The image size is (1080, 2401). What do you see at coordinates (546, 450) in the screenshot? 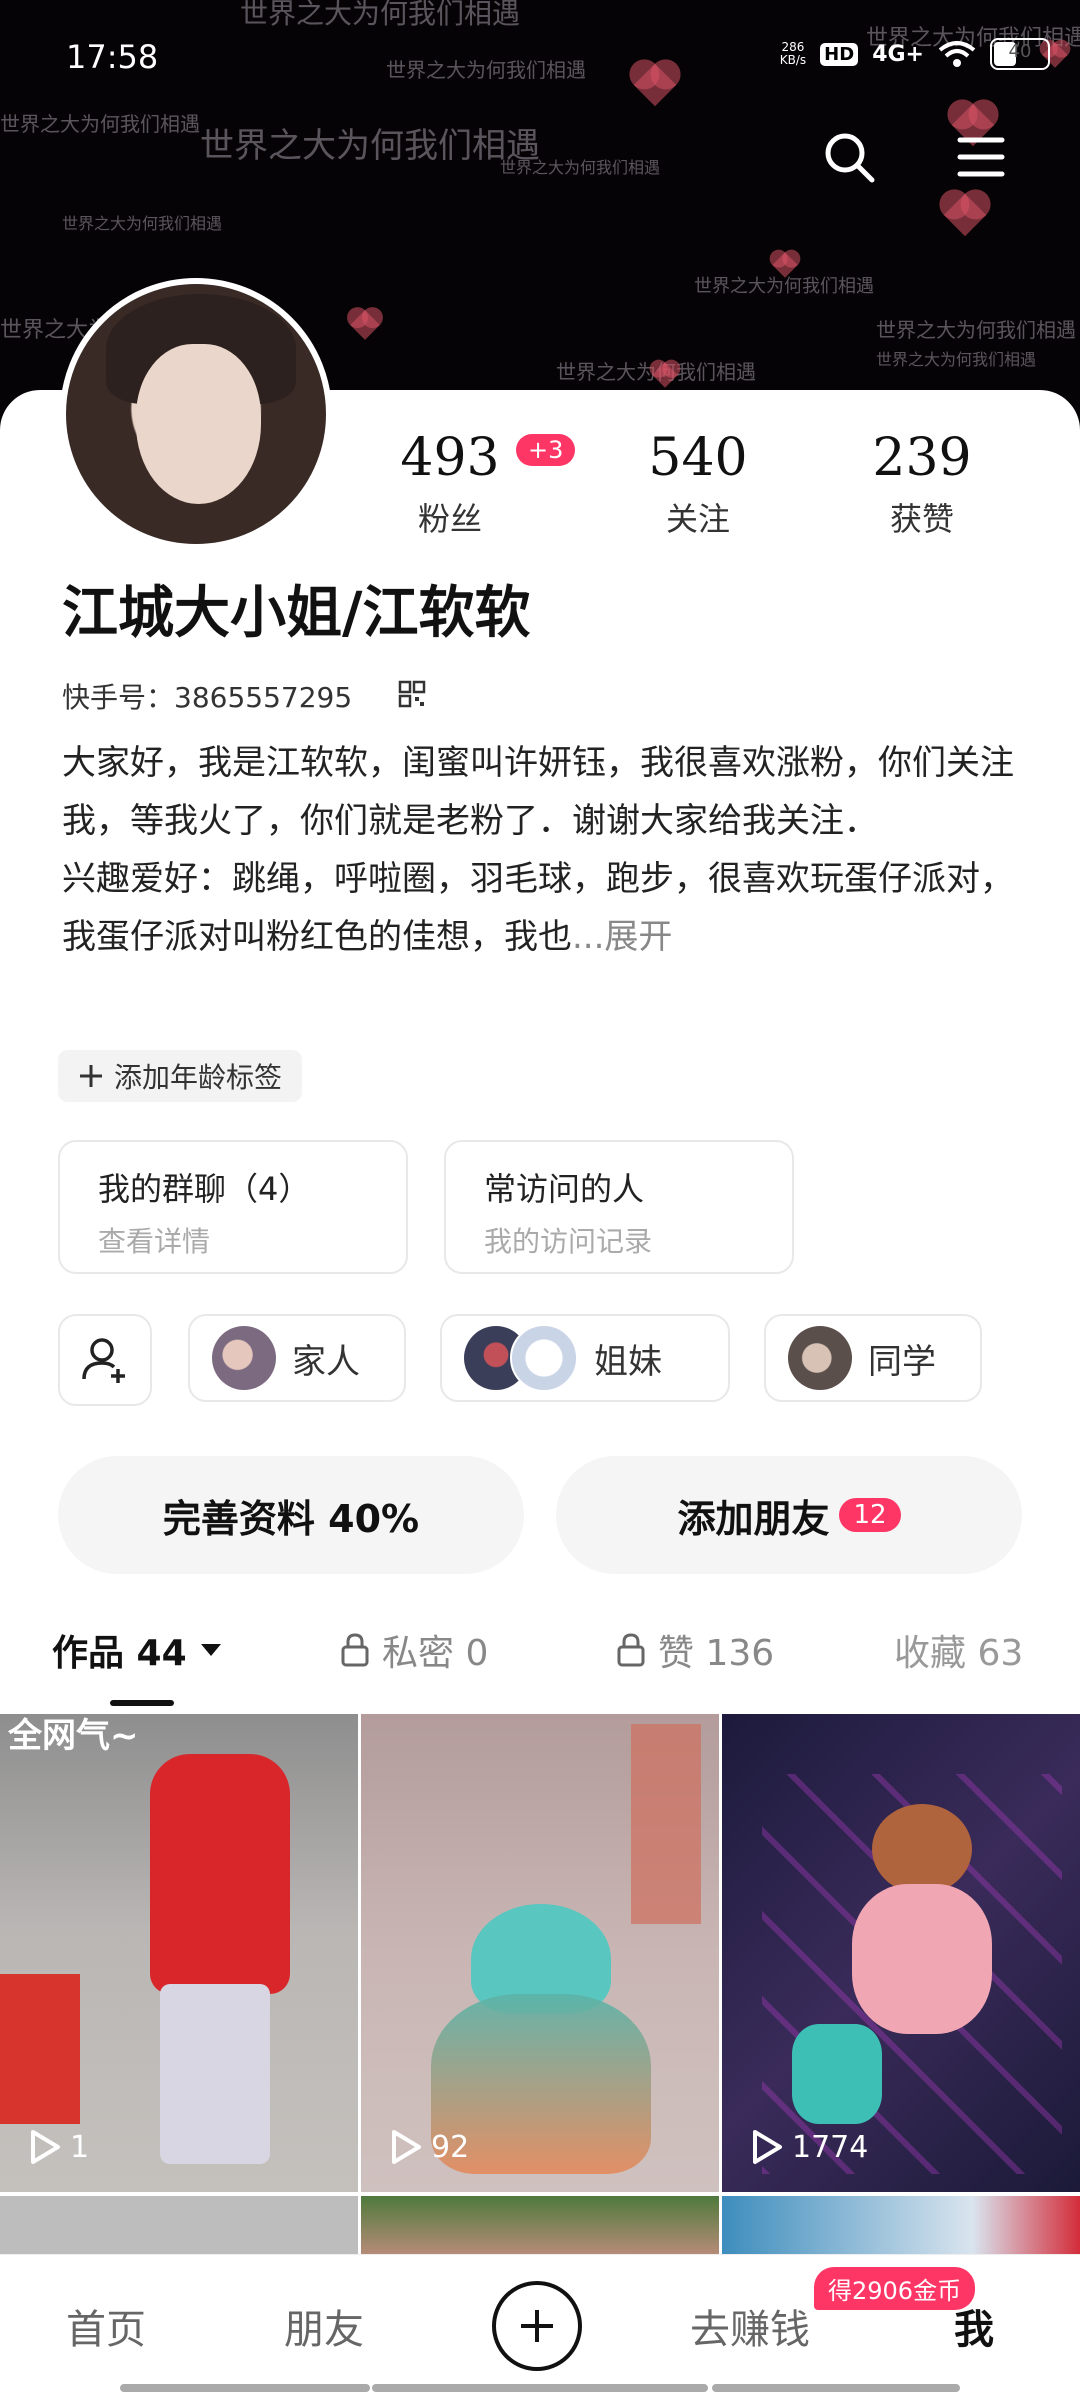
I see `new-fans-badge: +3` at bounding box center [546, 450].